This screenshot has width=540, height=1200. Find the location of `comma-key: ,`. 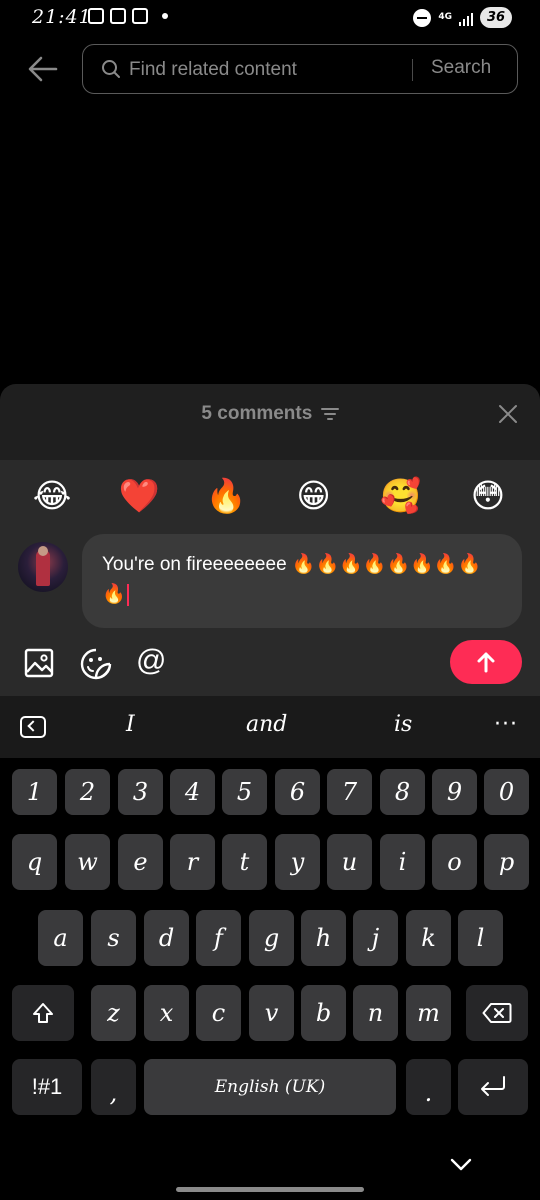

comma-key: , is located at coordinates (113, 1087).